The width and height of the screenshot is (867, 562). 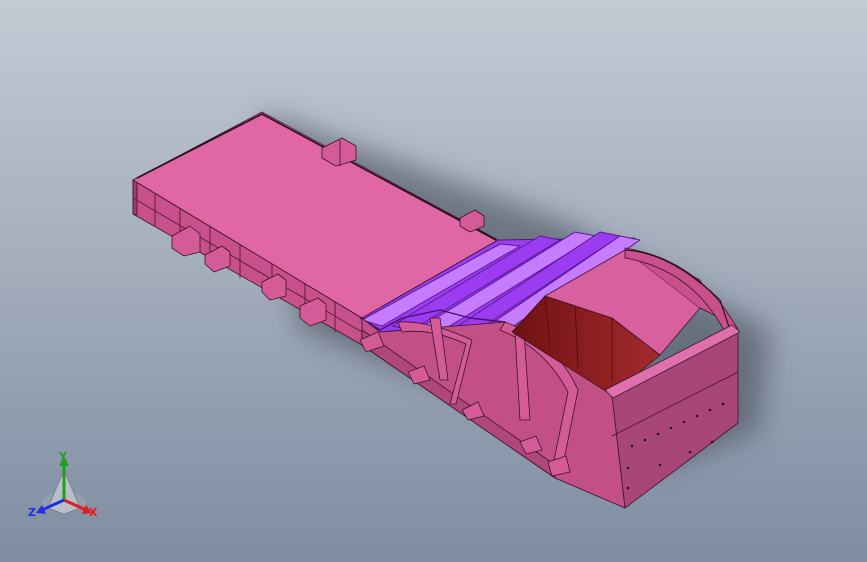 I want to click on triad-y-label: Y, so click(x=63, y=456).